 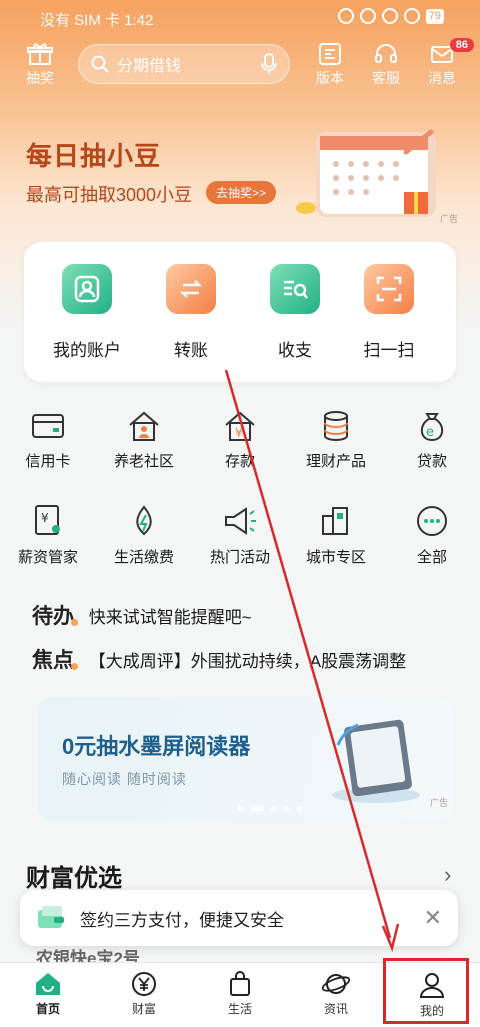 What do you see at coordinates (100, 64) in the screenshot?
I see `search-icon` at bounding box center [100, 64].